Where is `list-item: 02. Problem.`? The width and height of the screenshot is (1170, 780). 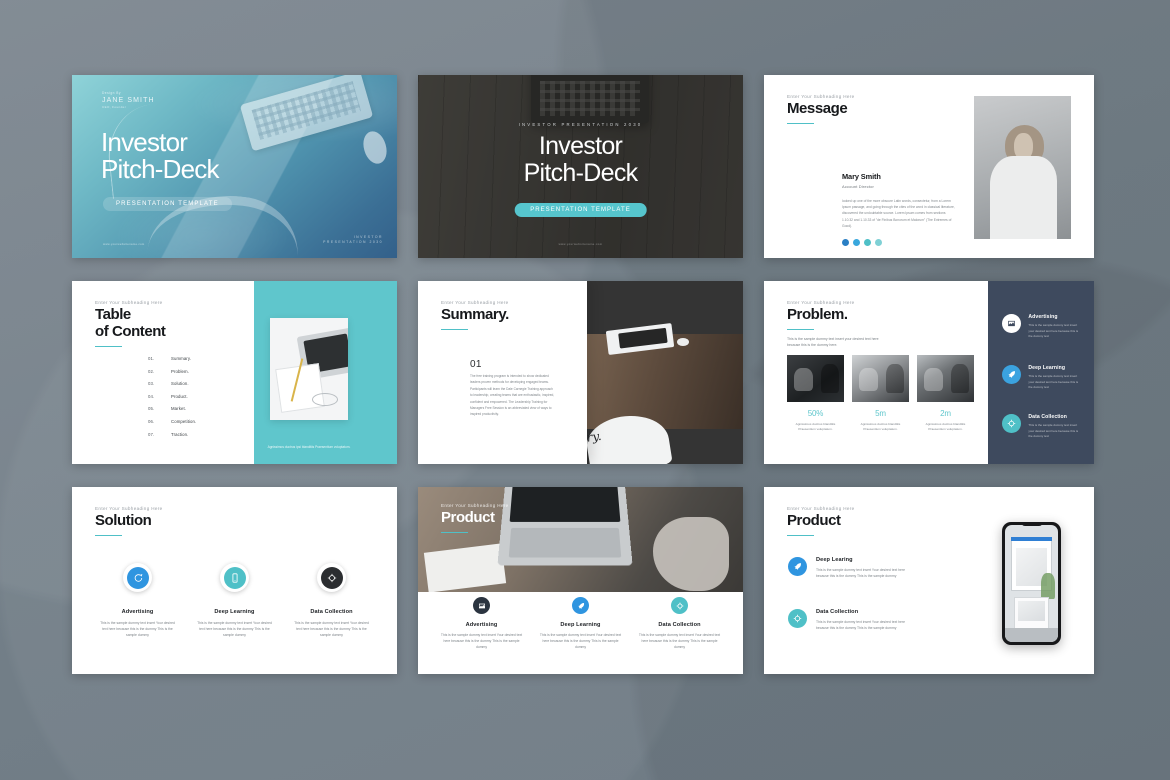 list-item: 02. Problem. is located at coordinates (172, 371).